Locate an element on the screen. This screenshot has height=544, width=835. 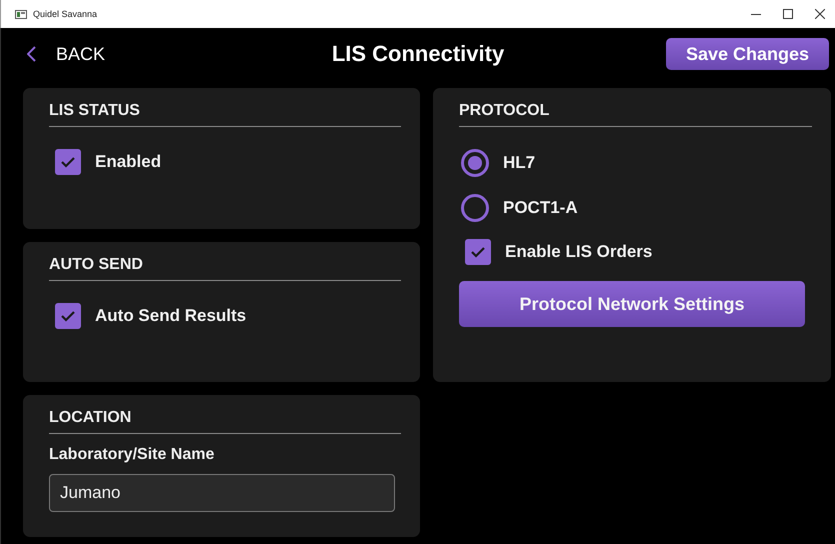
app-icon is located at coordinates (21, 14).